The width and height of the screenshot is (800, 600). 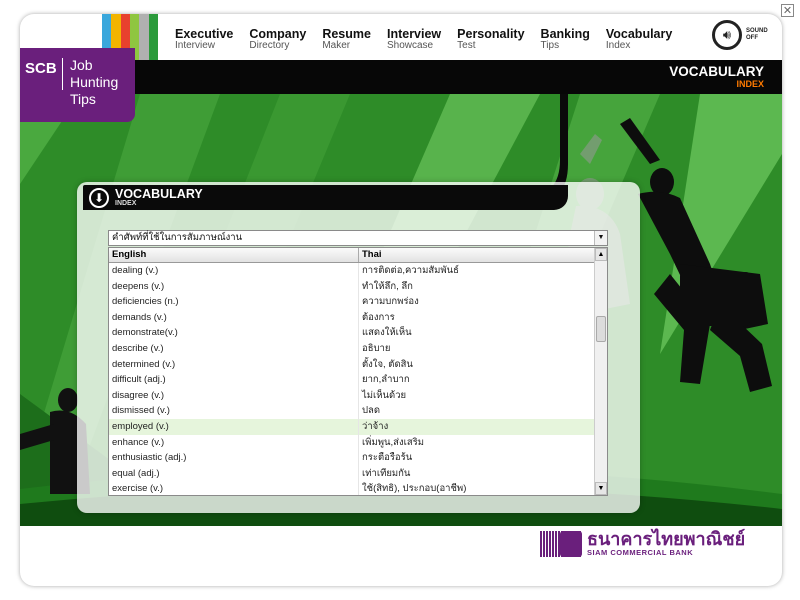 I want to click on table-row: equal (adj.) เท่าเทียมกัน, so click(x=358, y=473).